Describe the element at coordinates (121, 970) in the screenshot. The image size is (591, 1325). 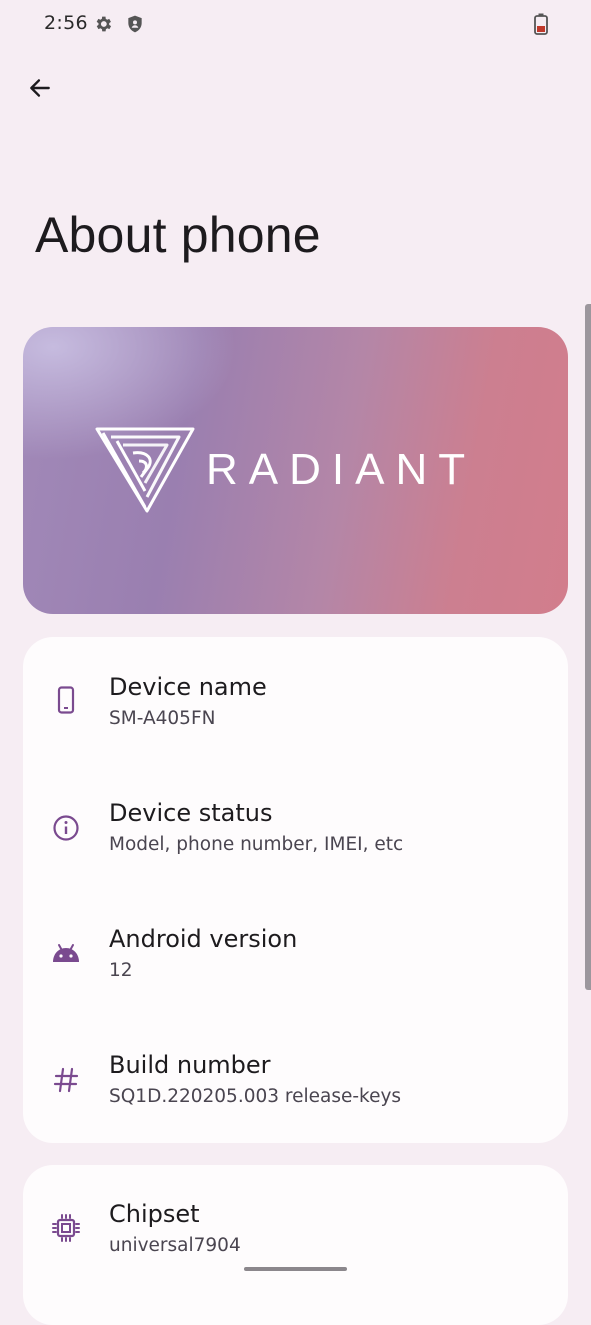
I see `row-subtitle: 12` at that location.